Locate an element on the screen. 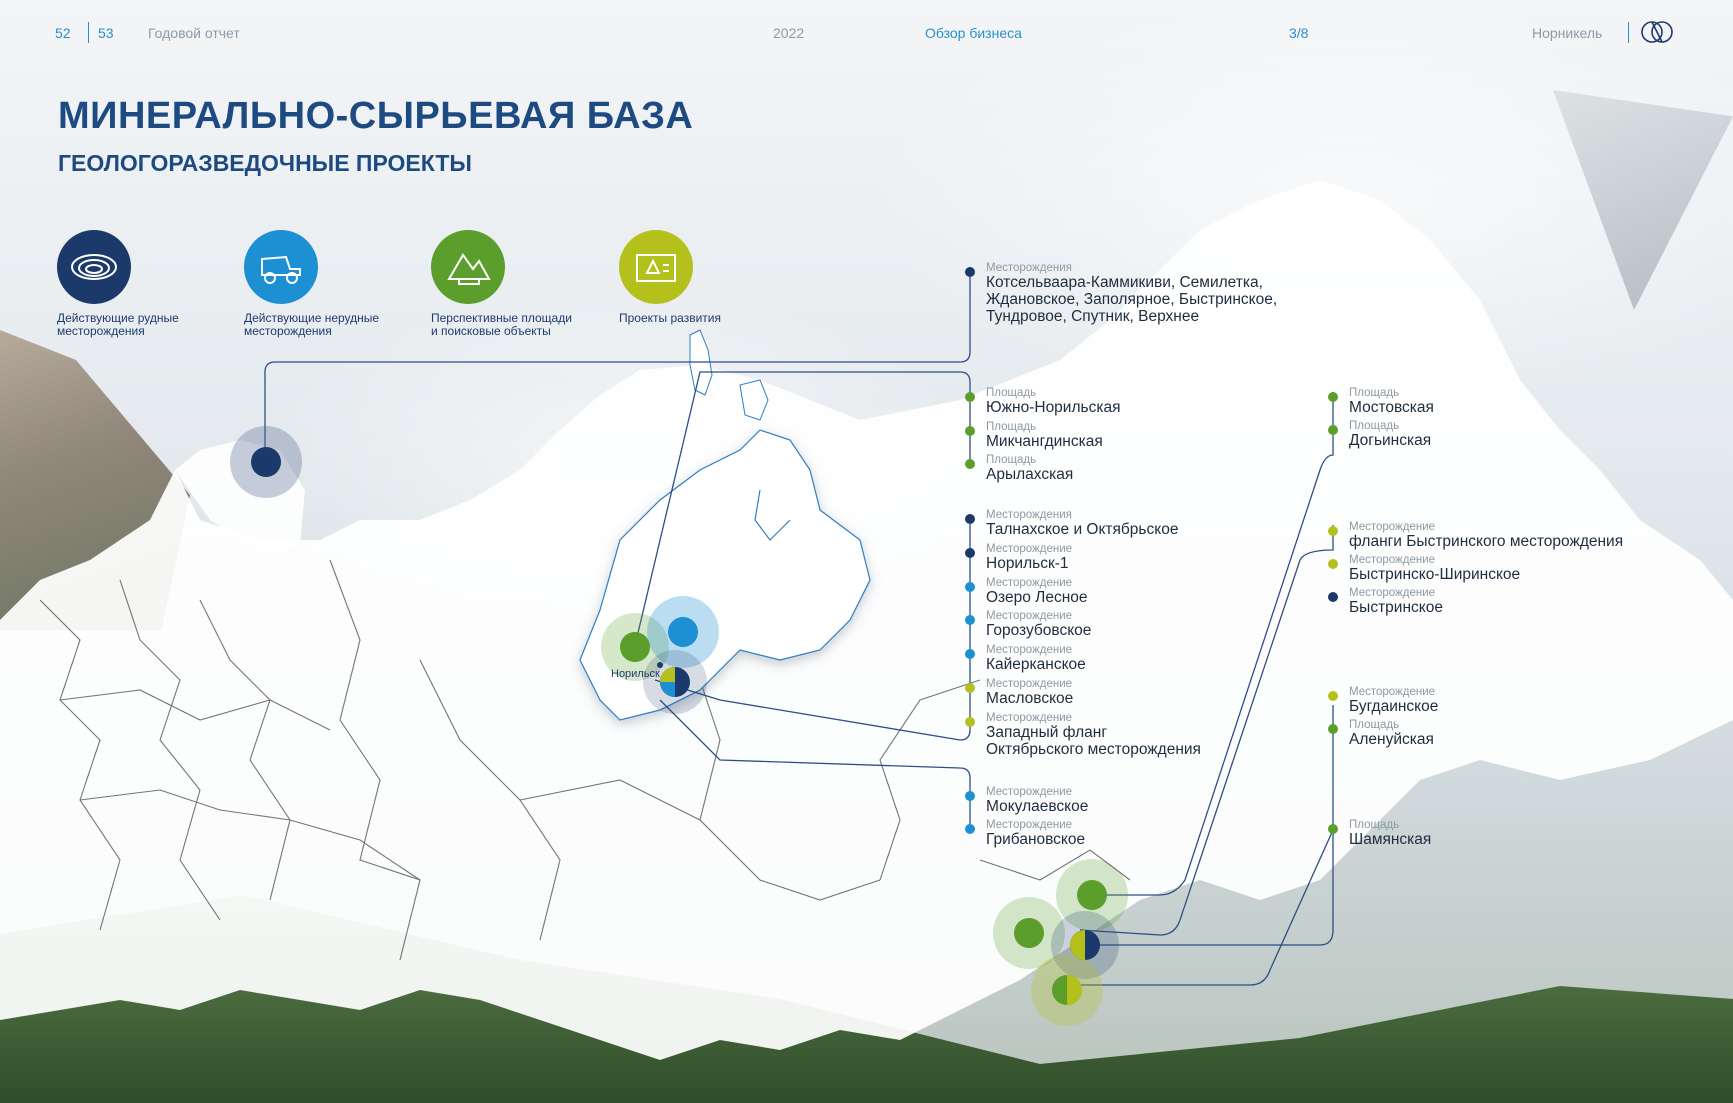 This screenshot has width=1733, height=1103. deposit-entry: Месторождение Мокулаевское is located at coordinates (1027, 800).